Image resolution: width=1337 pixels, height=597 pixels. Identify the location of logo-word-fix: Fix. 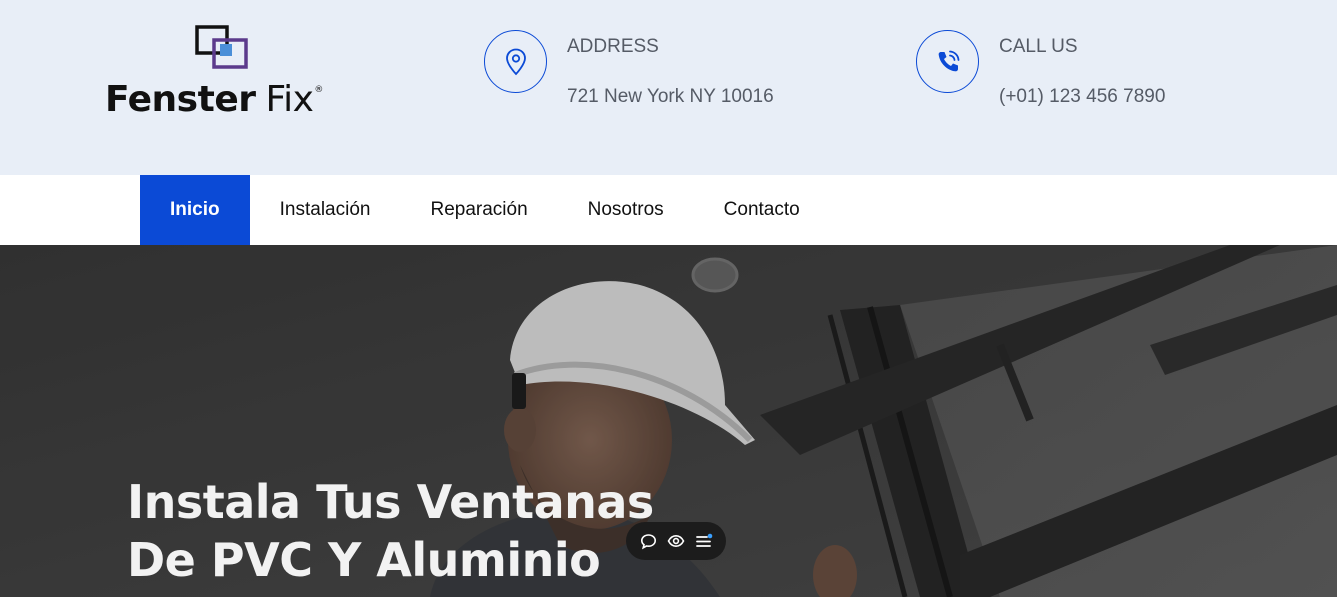
(289, 99).